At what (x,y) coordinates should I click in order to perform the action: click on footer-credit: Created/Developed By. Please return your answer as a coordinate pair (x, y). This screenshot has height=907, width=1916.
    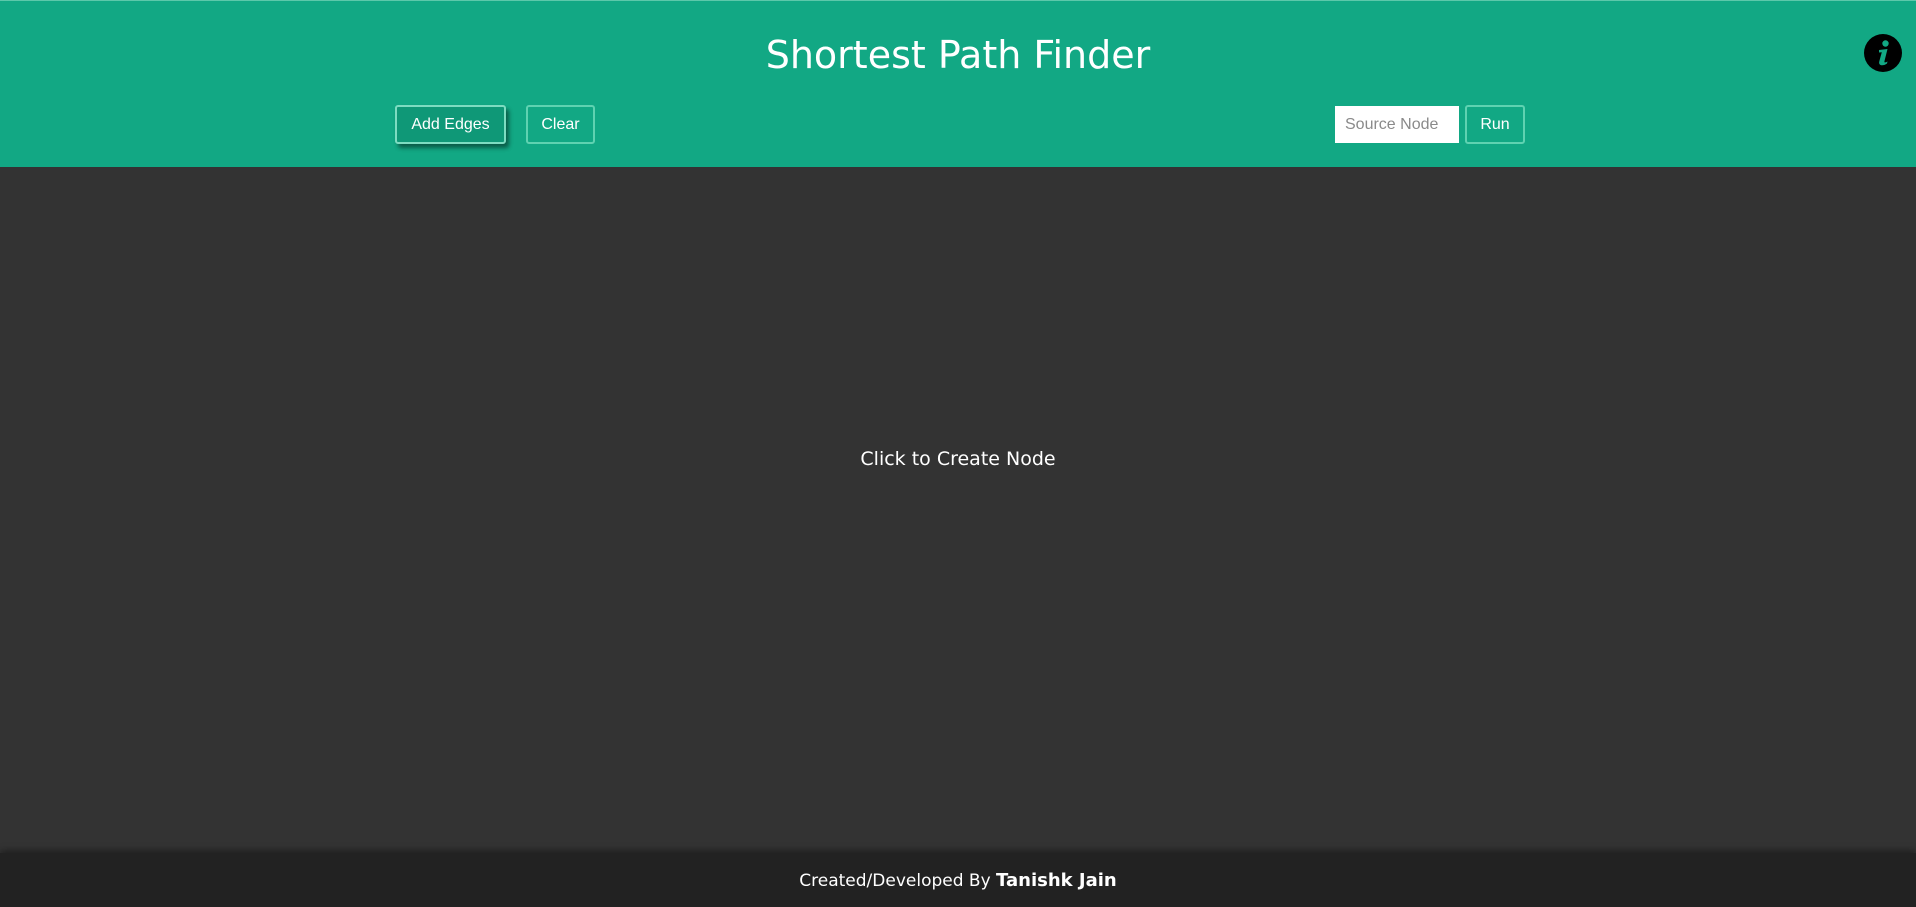
    Looking at the image, I should click on (898, 881).